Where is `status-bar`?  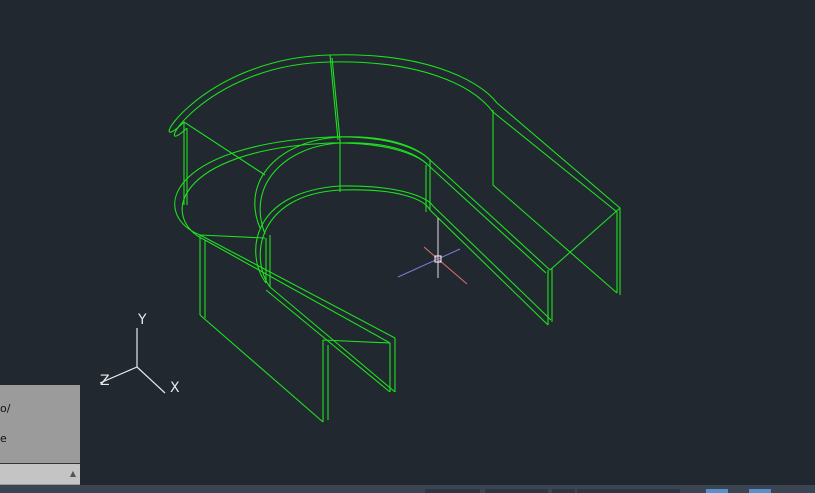 status-bar is located at coordinates (407, 489).